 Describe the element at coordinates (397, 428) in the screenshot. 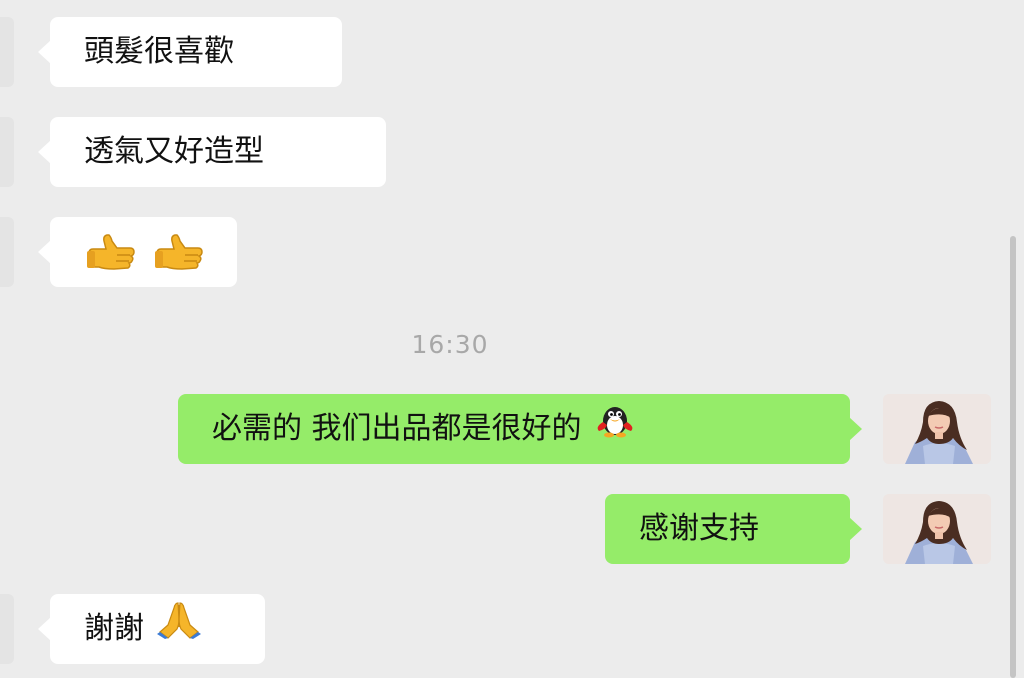

I see `message-text: 必需的 我们出品都是很好的` at that location.